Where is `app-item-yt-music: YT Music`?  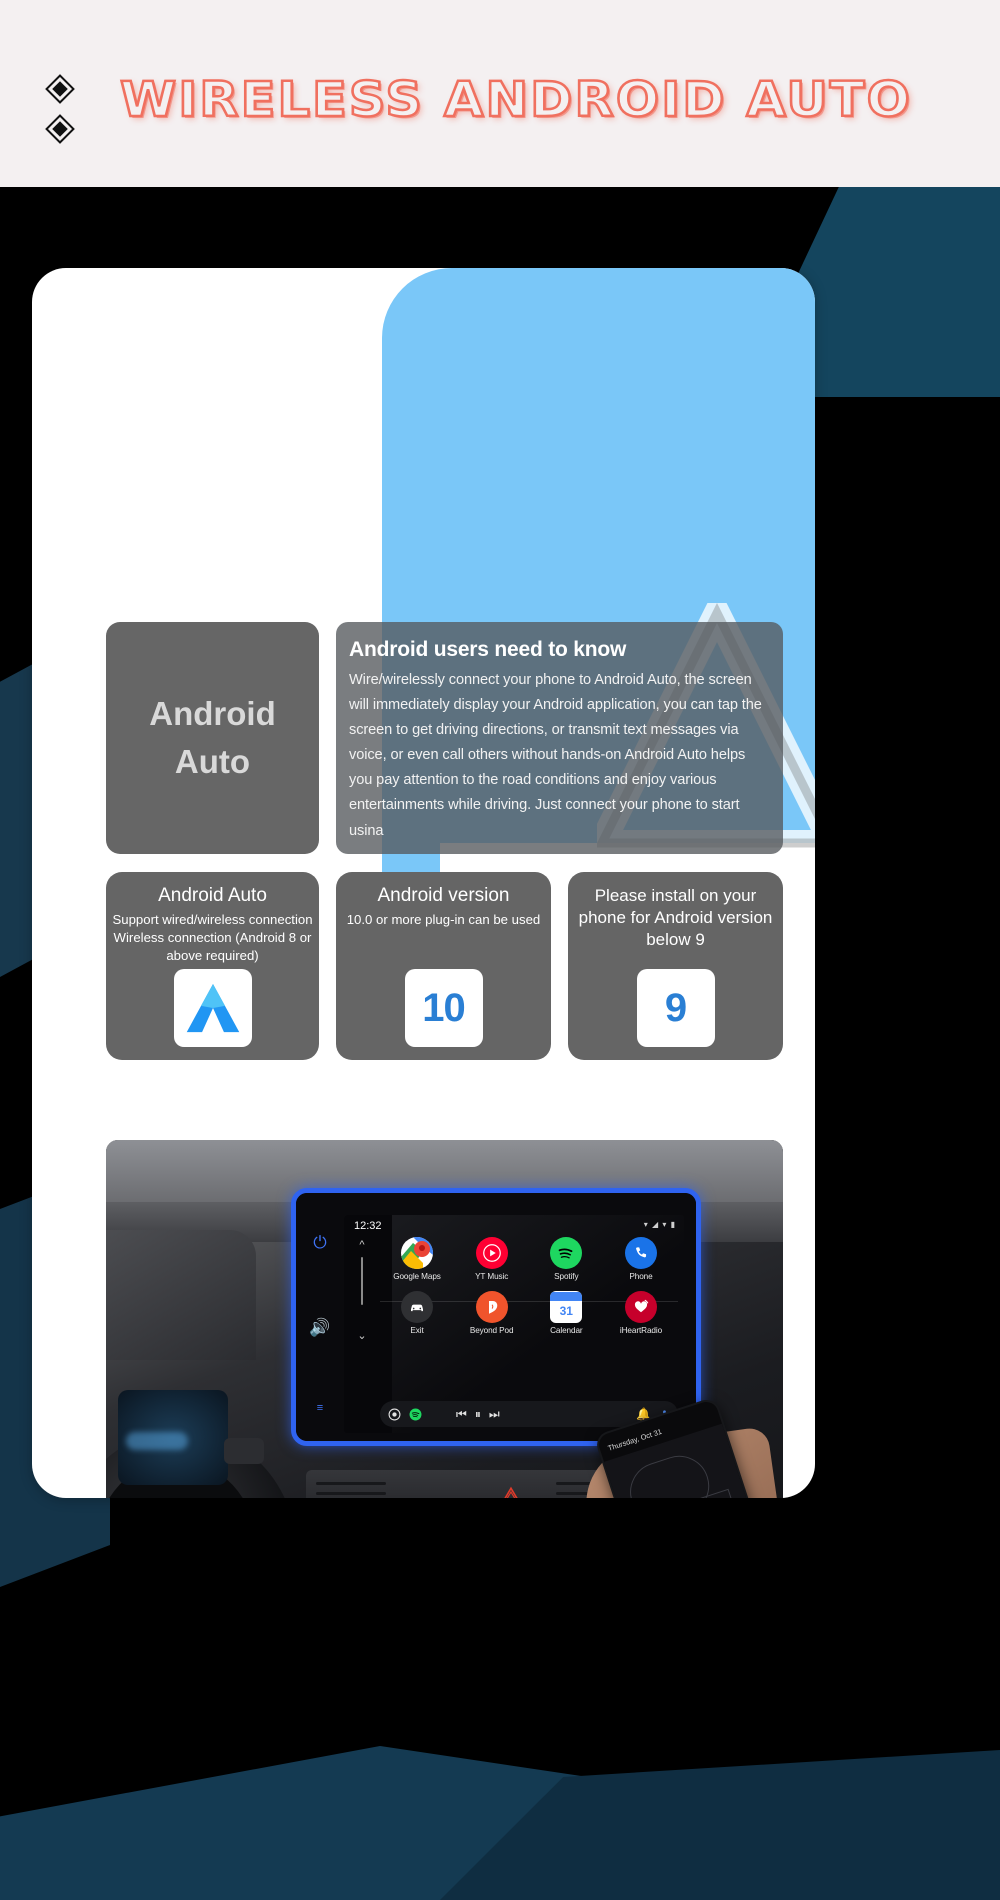 app-item-yt-music: YT Music is located at coordinates (492, 1259).